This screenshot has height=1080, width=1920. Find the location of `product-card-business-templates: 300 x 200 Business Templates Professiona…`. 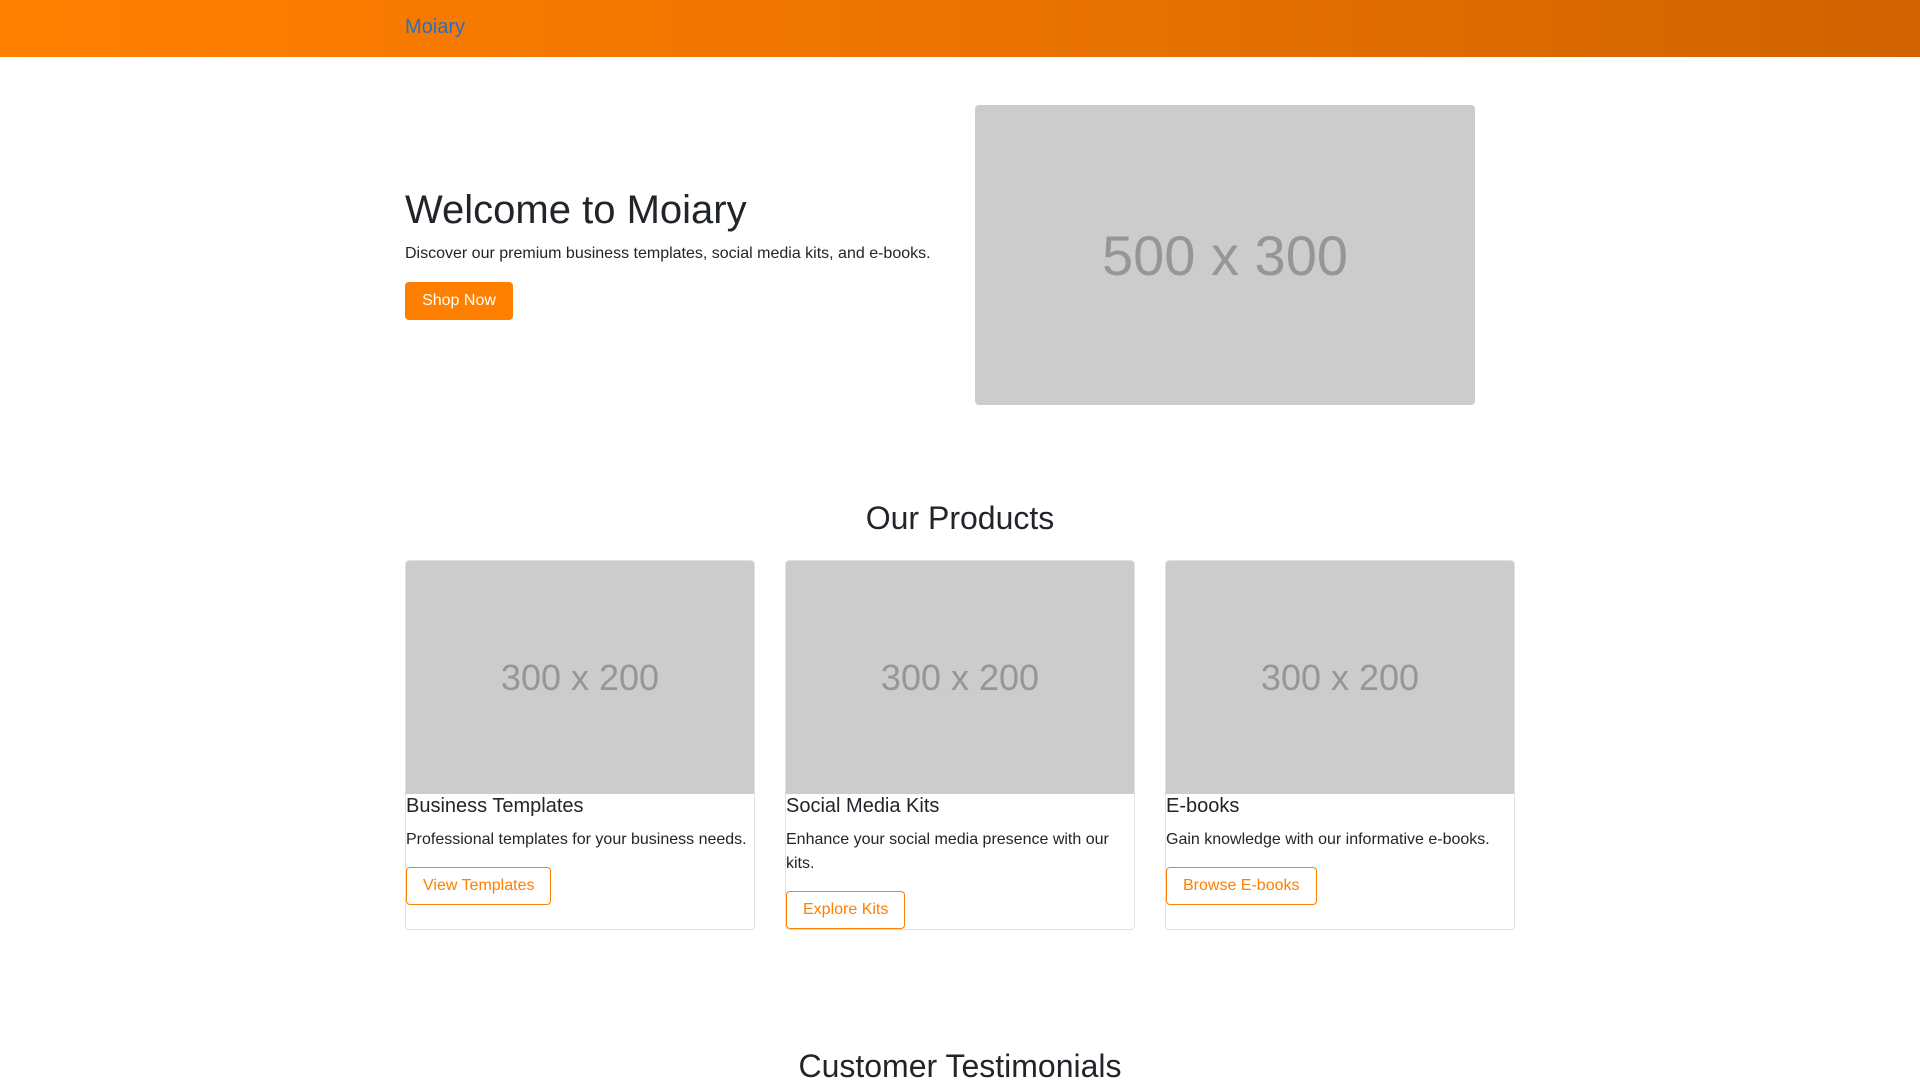

product-card-business-templates: 300 x 200 Business Templates Professiona… is located at coordinates (580, 745).